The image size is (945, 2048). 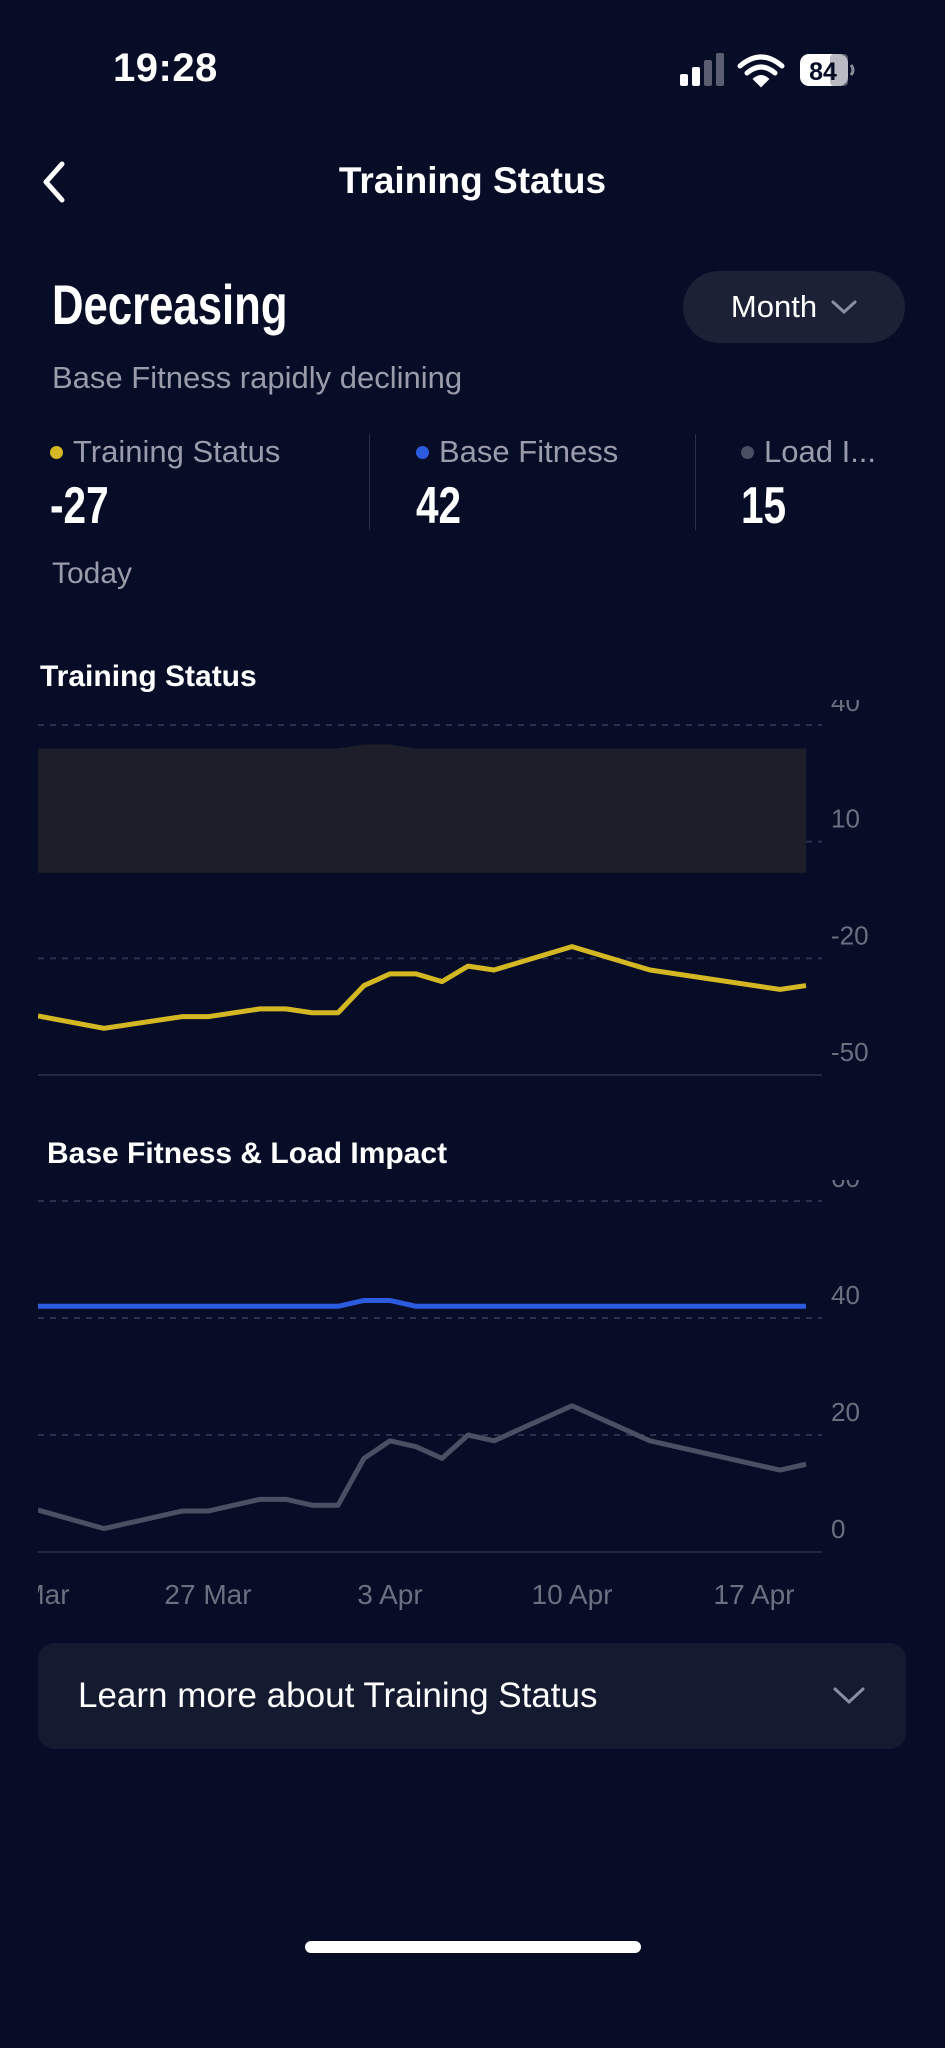 What do you see at coordinates (845, 1186) in the screenshot?
I see `y-tick-label: 60` at bounding box center [845, 1186].